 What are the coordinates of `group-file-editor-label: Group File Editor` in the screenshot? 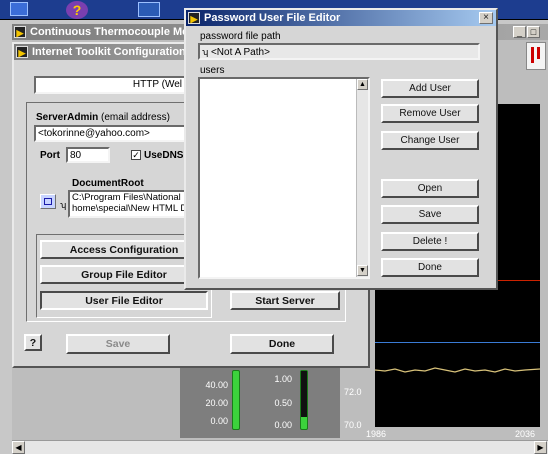 It's located at (124, 274).